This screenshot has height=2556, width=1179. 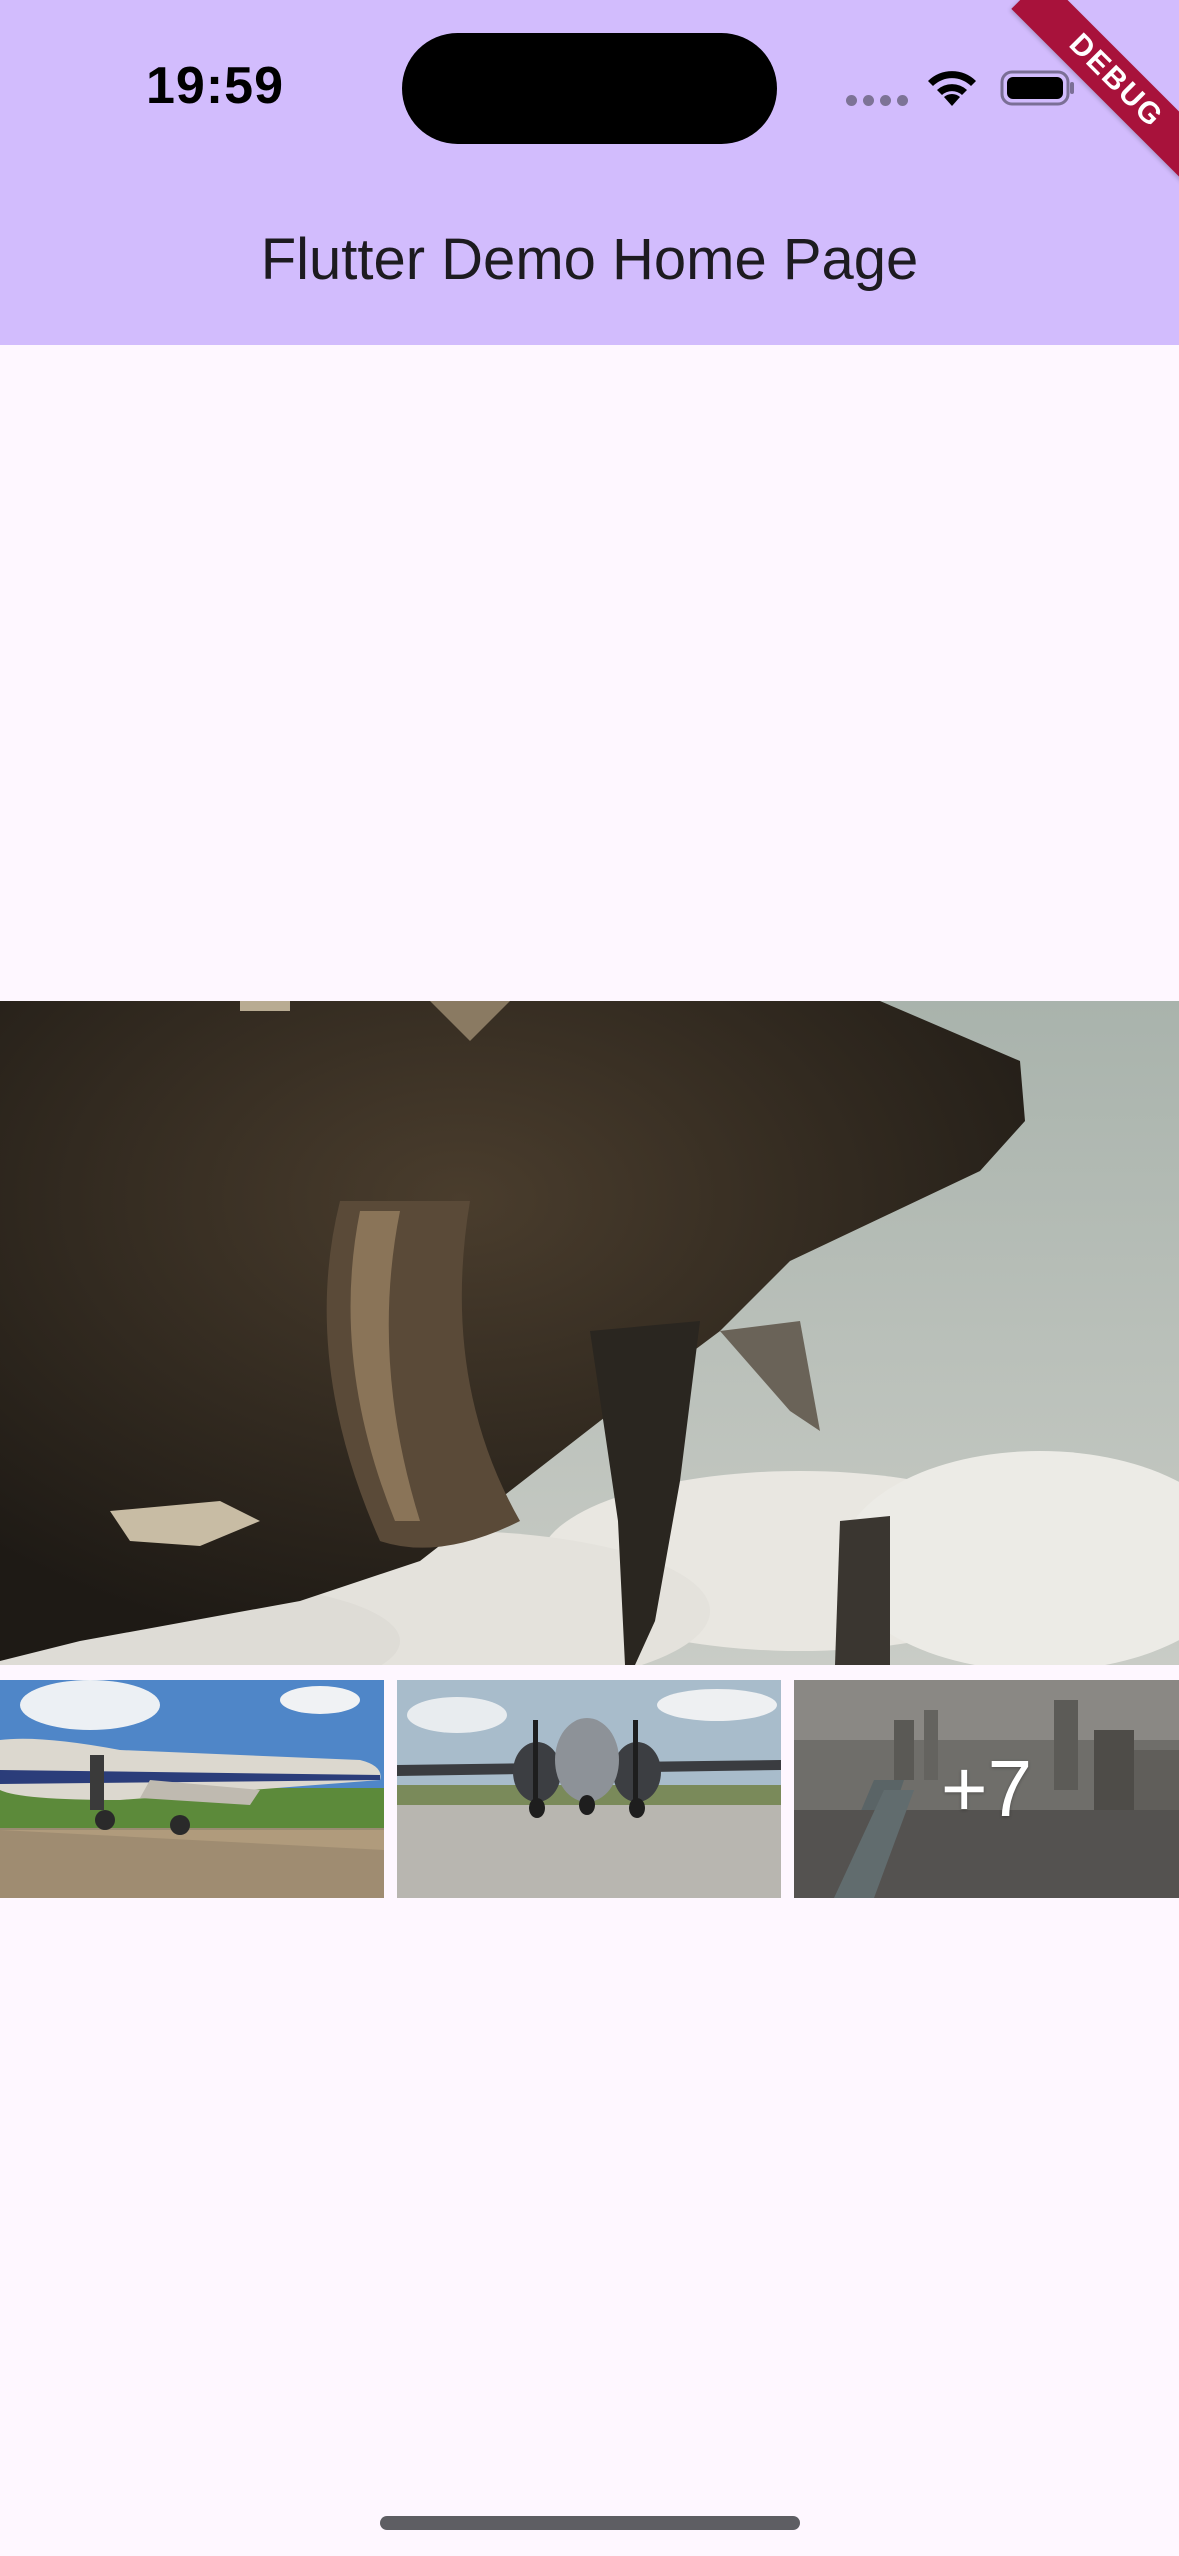 What do you see at coordinates (589, 259) in the screenshot?
I see `page-title: Flutter Demo Home Page` at bounding box center [589, 259].